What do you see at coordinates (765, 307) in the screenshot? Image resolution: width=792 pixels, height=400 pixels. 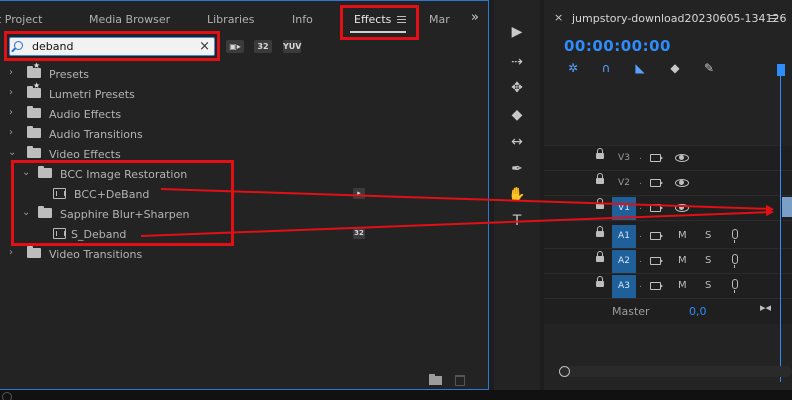 I see `go-to-end-icon: ▸◂` at bounding box center [765, 307].